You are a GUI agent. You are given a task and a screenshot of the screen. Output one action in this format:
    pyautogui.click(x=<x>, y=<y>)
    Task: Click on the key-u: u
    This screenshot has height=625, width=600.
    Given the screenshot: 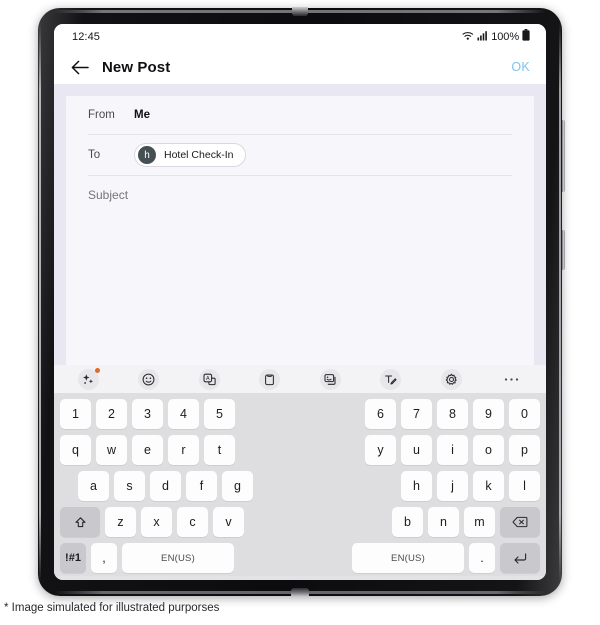 What is the action you would take?
    pyautogui.click(x=416, y=450)
    